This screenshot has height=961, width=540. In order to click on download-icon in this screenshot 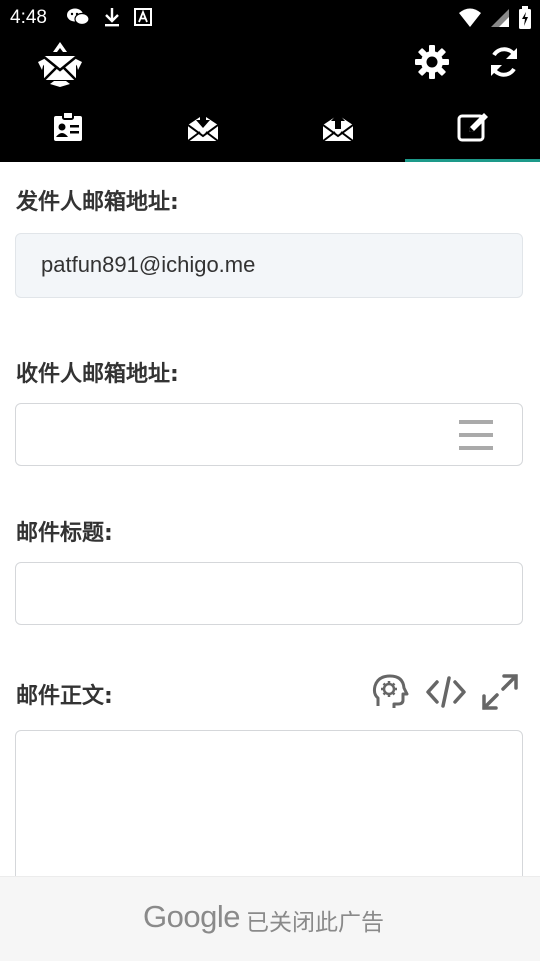, I will do `click(112, 19)`.